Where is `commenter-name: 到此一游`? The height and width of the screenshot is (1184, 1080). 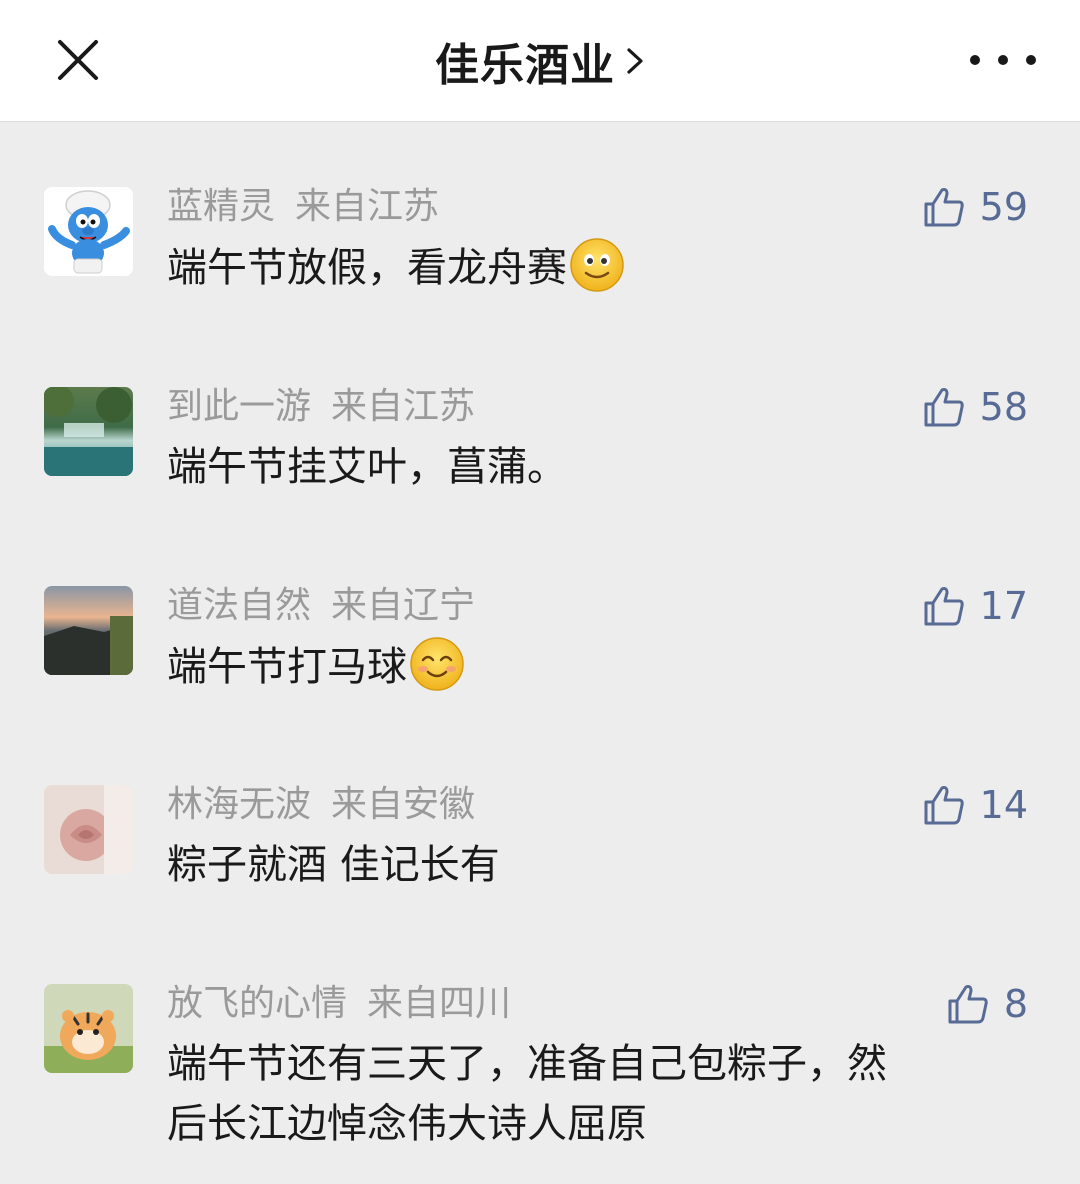 commenter-name: 到此一游 is located at coordinates (239, 406).